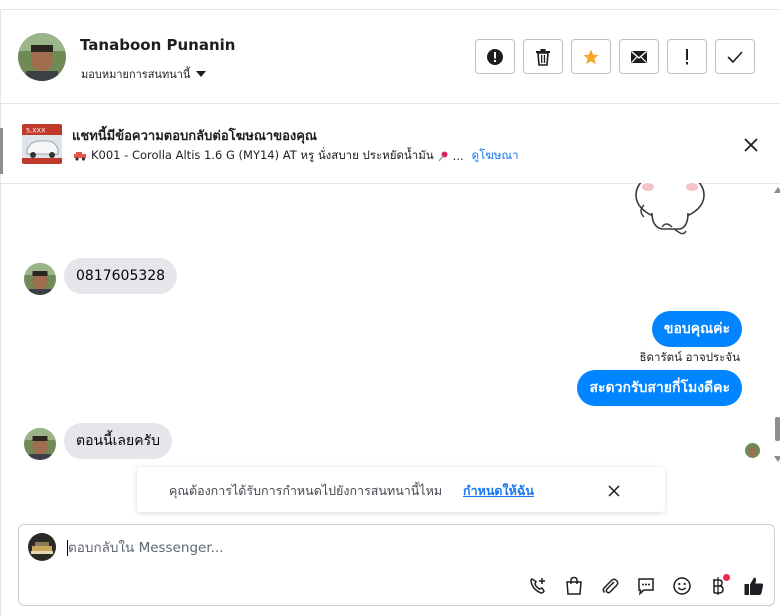 This screenshot has width=780, height=616. I want to click on like-button, so click(754, 586).